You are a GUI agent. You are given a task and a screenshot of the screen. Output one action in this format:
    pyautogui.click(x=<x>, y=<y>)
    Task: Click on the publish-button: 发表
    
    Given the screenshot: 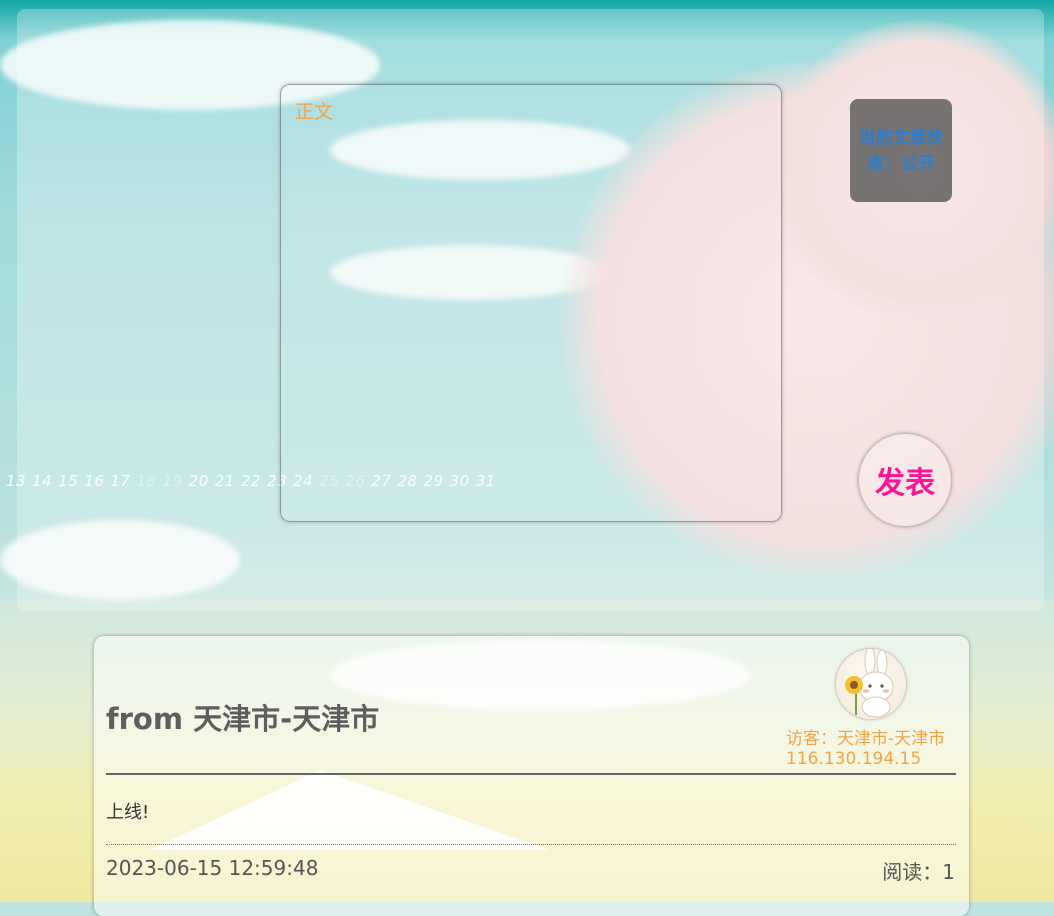 What is the action you would take?
    pyautogui.click(x=905, y=480)
    